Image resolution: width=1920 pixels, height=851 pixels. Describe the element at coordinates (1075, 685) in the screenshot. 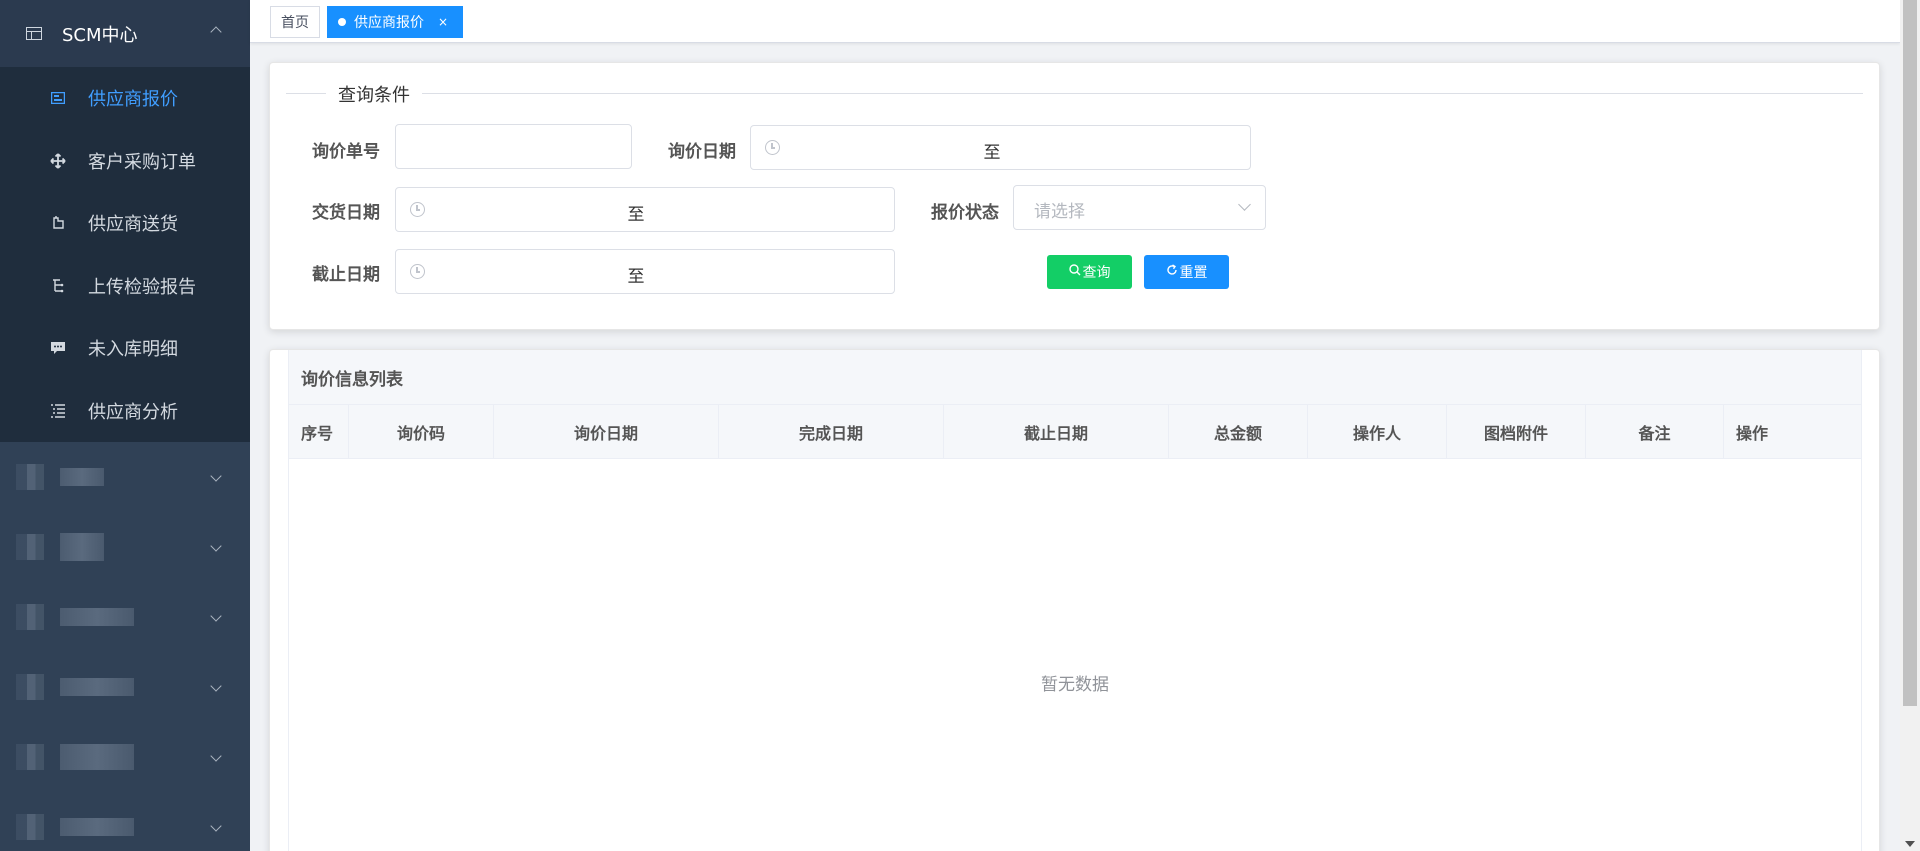

I see `table-empty-text: 暂无数据` at that location.